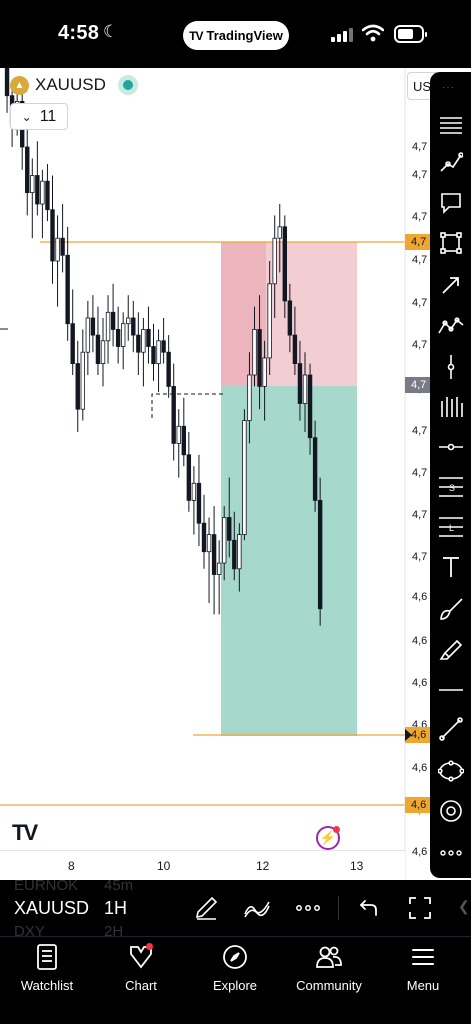 This screenshot has width=471, height=1024. Describe the element at coordinates (25, 833) in the screenshot. I see `tradingview-watermark-icon: TV` at that location.